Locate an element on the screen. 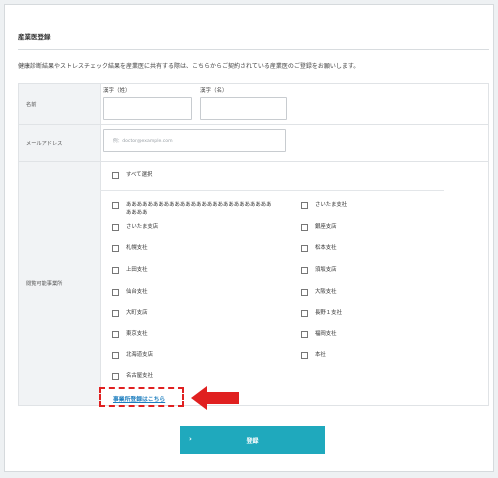  chevron-right-icon: › is located at coordinates (190, 439).